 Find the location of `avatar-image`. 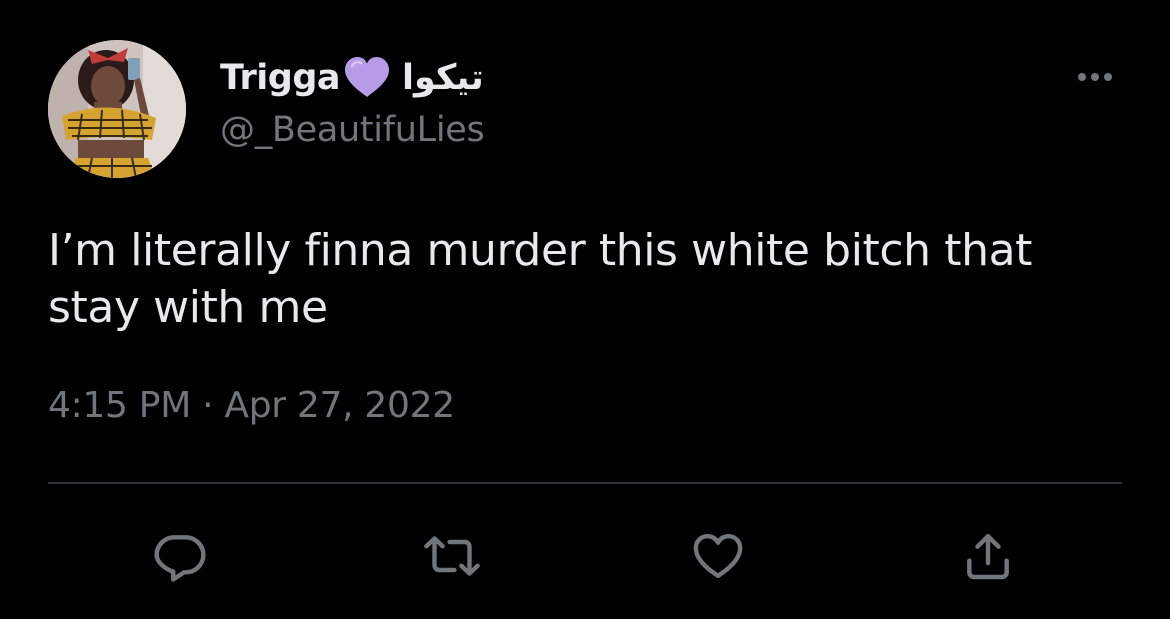

avatar-image is located at coordinates (117, 109).